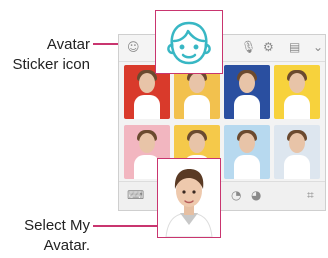 This screenshot has height=258, width=328. Describe the element at coordinates (318, 47) in the screenshot. I see `chevron-down-icon: ⌄` at that location.